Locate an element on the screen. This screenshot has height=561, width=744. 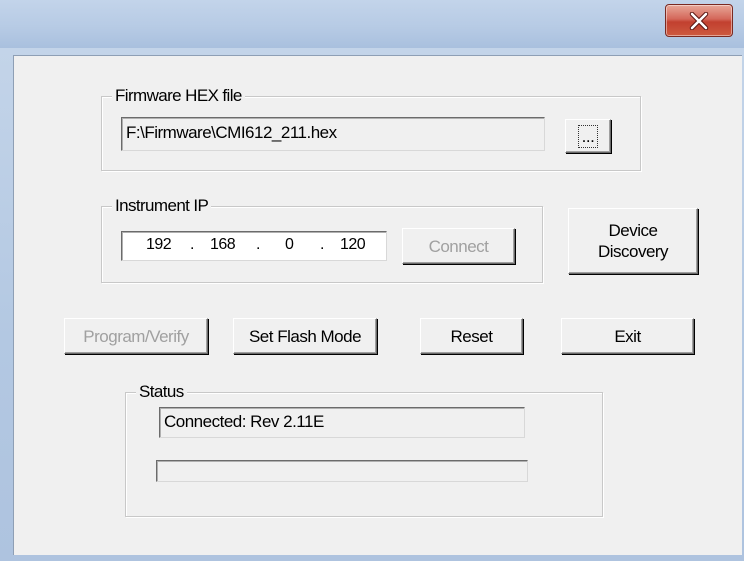
device-discovery-label-line1: Device is located at coordinates (633, 230).